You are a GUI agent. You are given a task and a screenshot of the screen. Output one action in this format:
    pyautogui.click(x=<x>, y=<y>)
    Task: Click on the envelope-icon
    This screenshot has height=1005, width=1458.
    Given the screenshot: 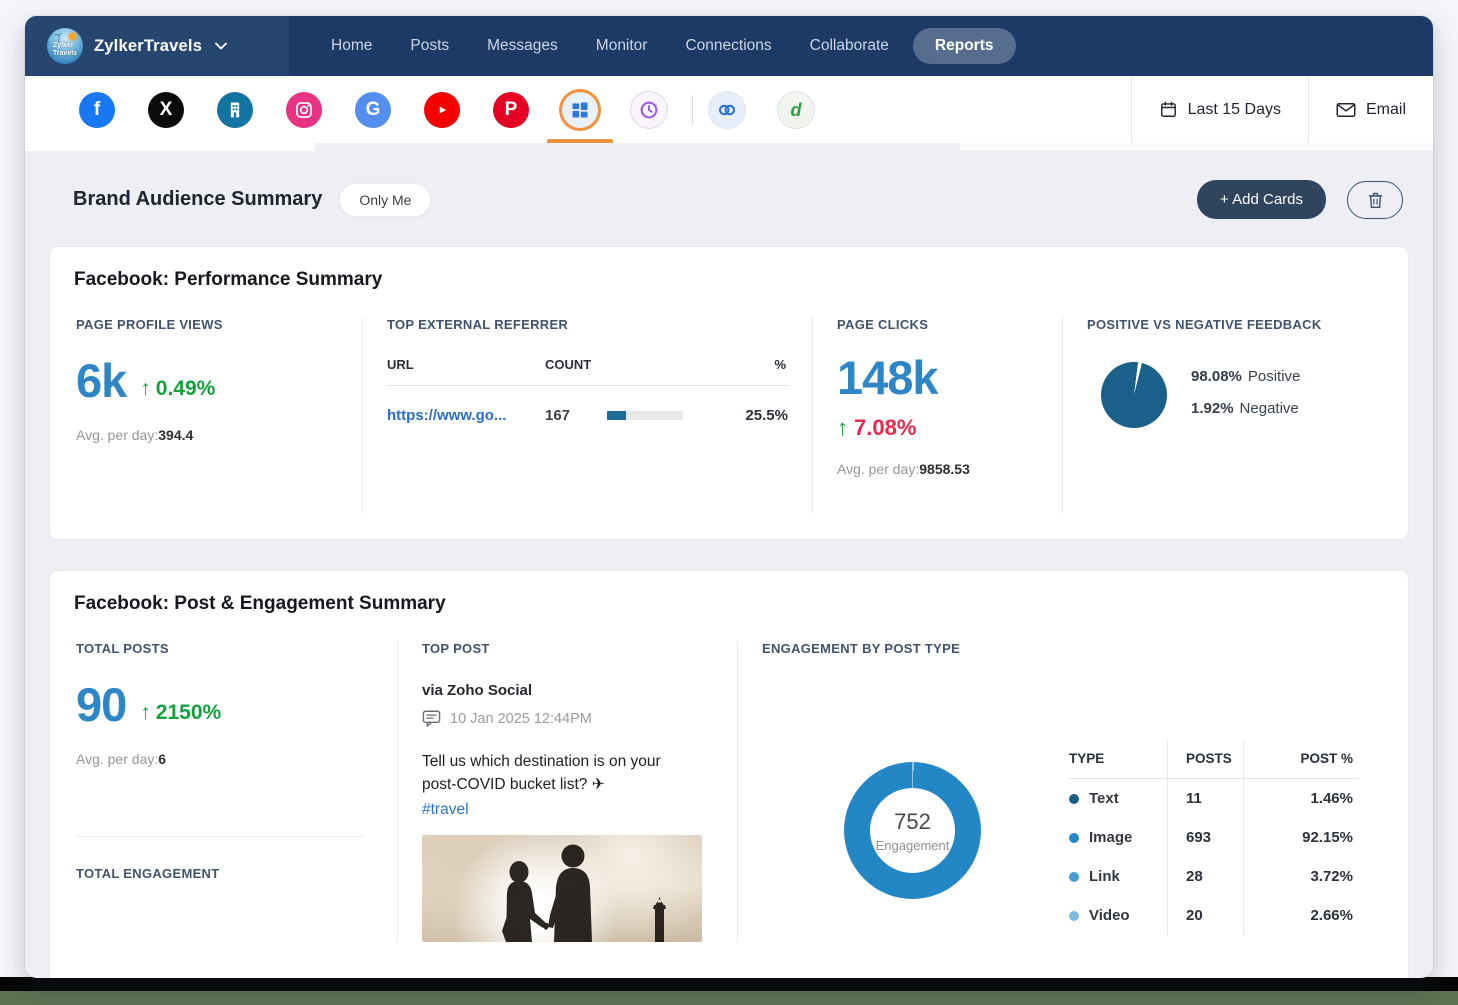 What is the action you would take?
    pyautogui.click(x=1346, y=109)
    